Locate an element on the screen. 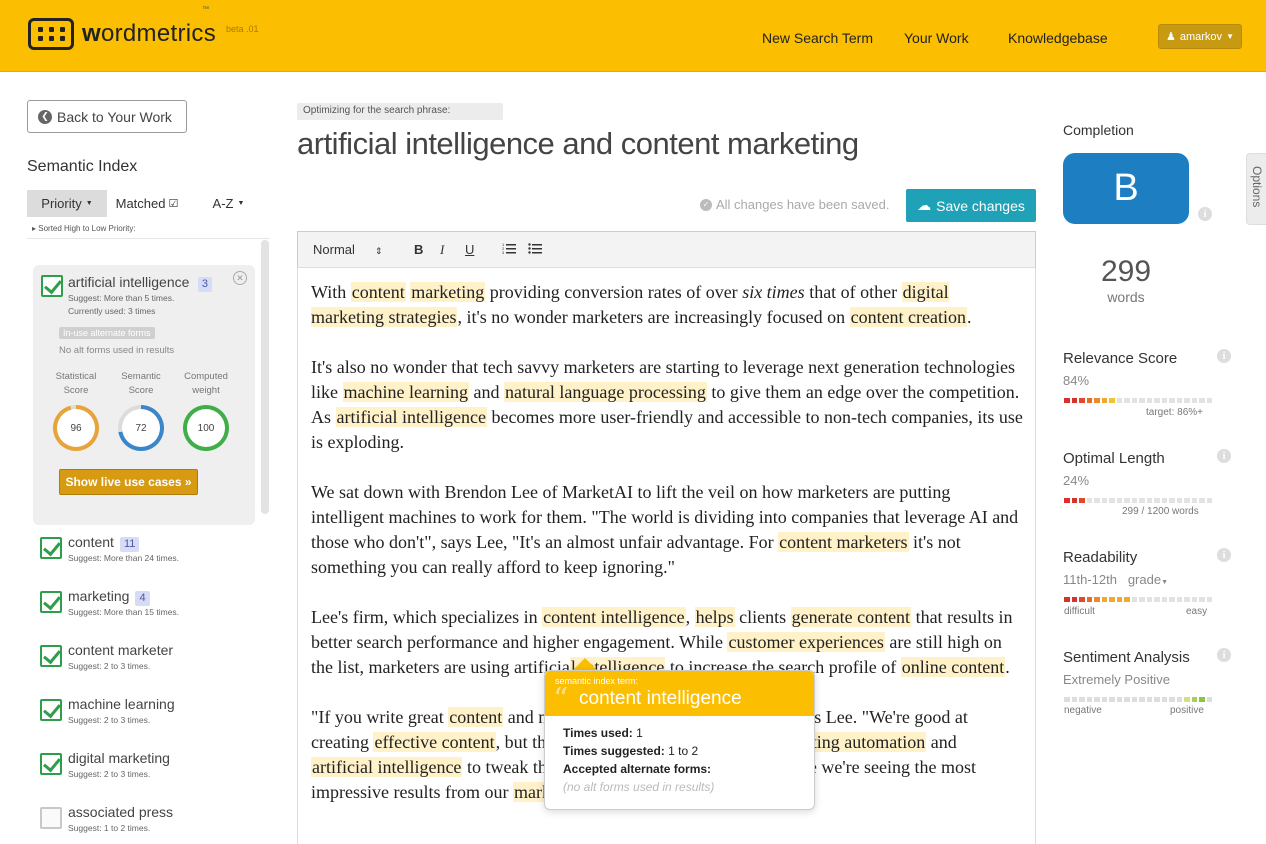  caret-down-icon: ▼ is located at coordinates (89, 203).